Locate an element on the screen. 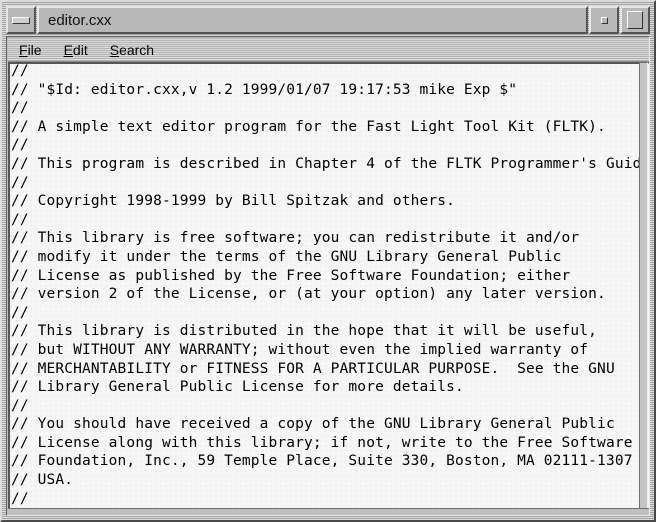 The image size is (656, 522). menu-accel-edit: E is located at coordinates (68, 49).